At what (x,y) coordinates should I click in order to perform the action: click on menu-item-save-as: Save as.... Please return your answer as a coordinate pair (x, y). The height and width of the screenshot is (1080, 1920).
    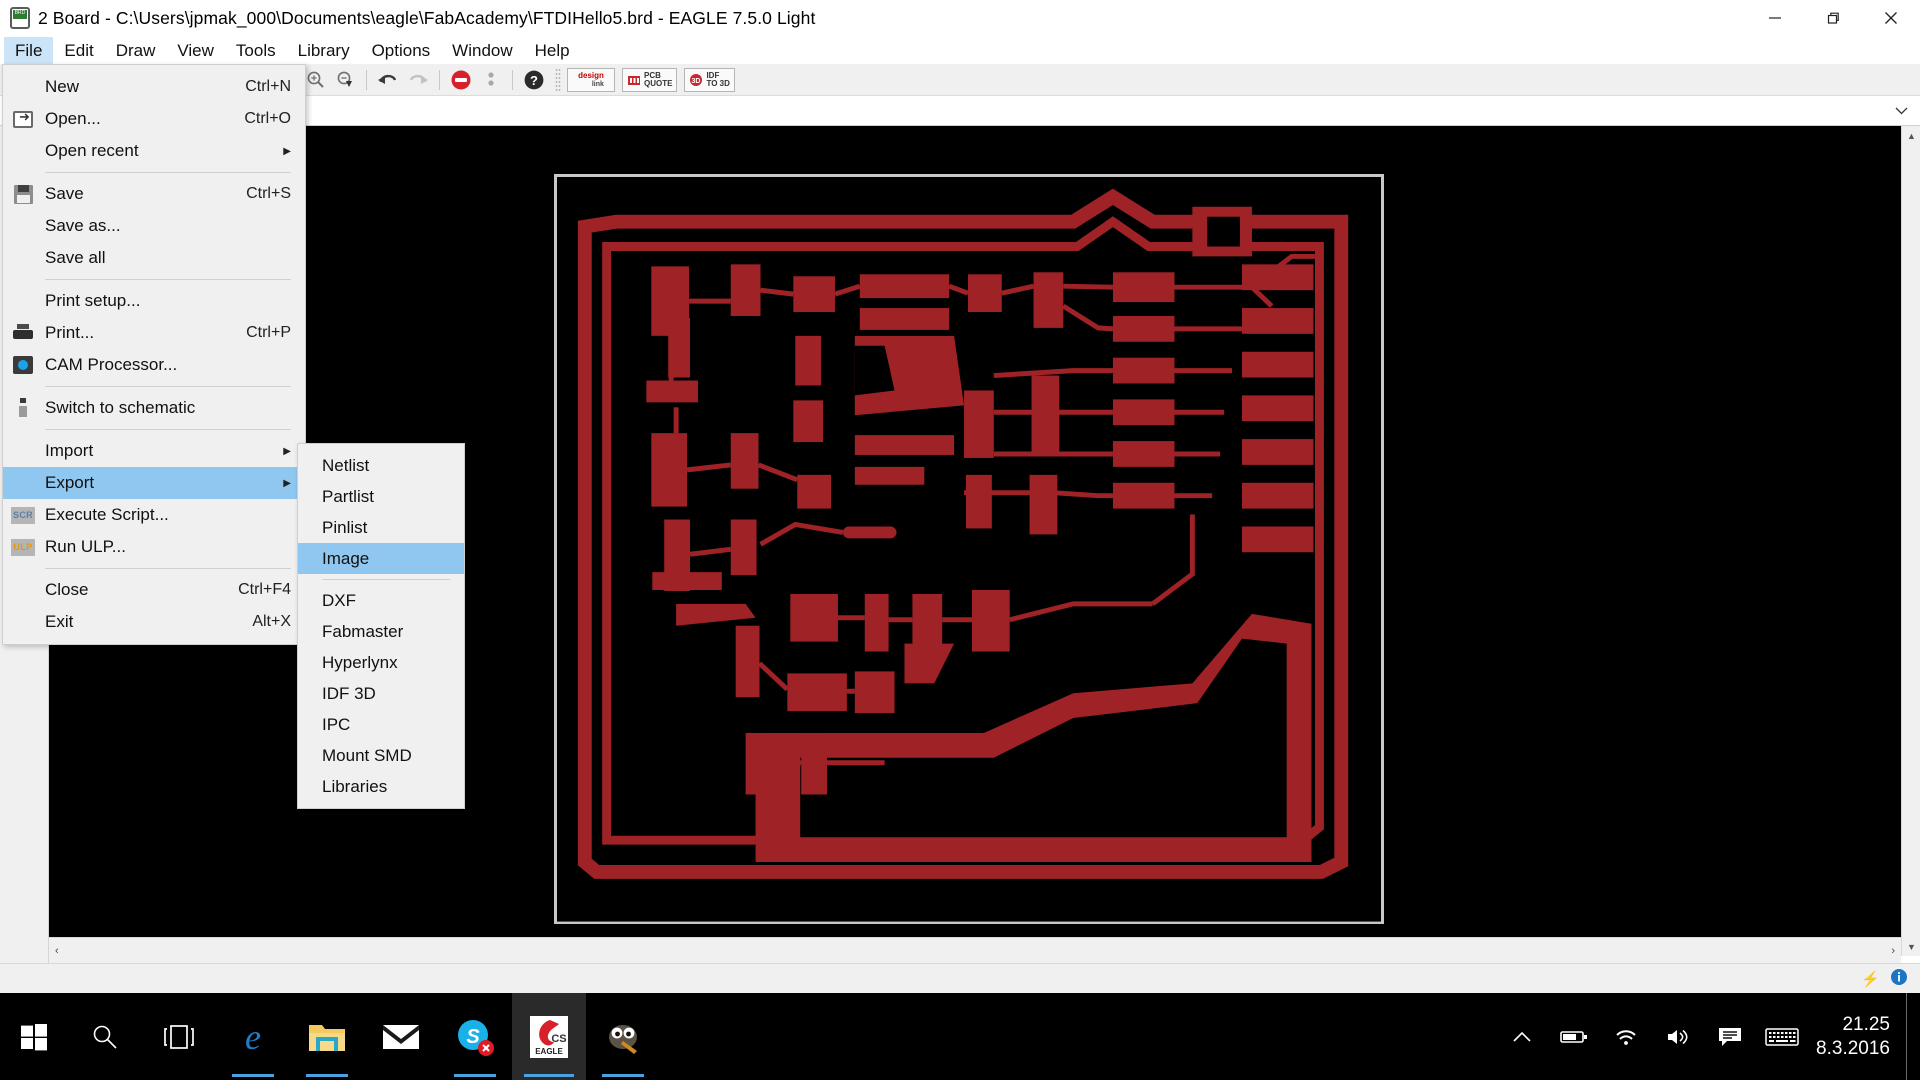
    Looking at the image, I should click on (154, 226).